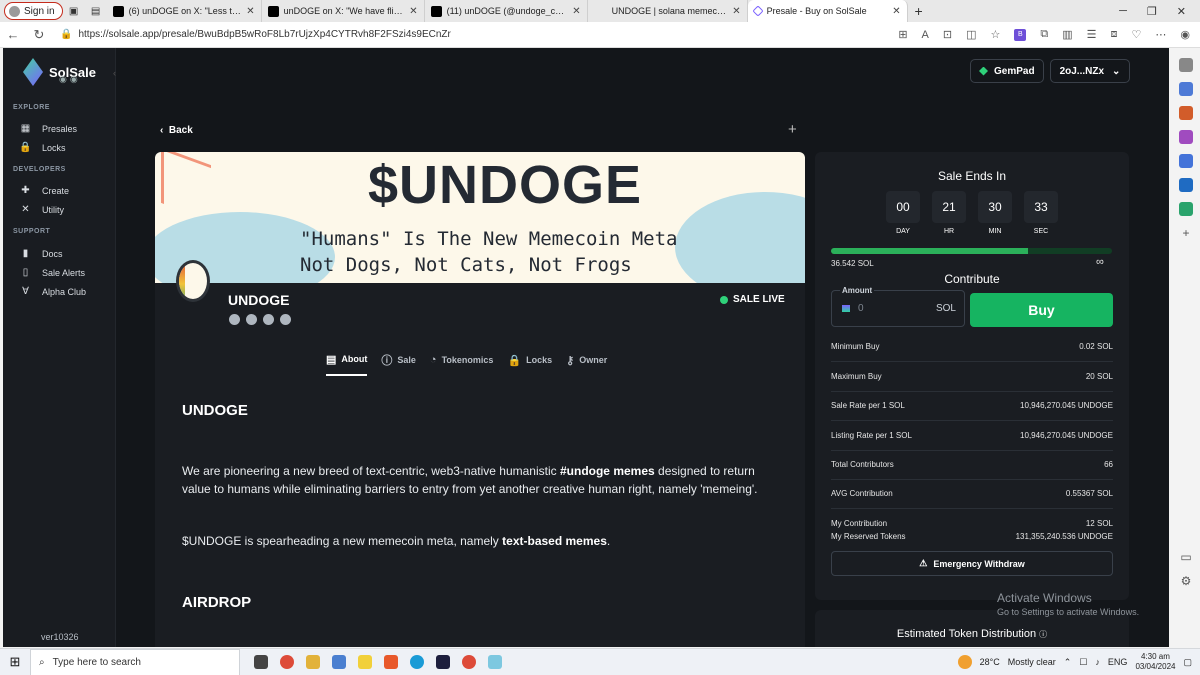 The width and height of the screenshot is (1200, 675). What do you see at coordinates (313, 662) in the screenshot?
I see `file-explorer-icon` at bounding box center [313, 662].